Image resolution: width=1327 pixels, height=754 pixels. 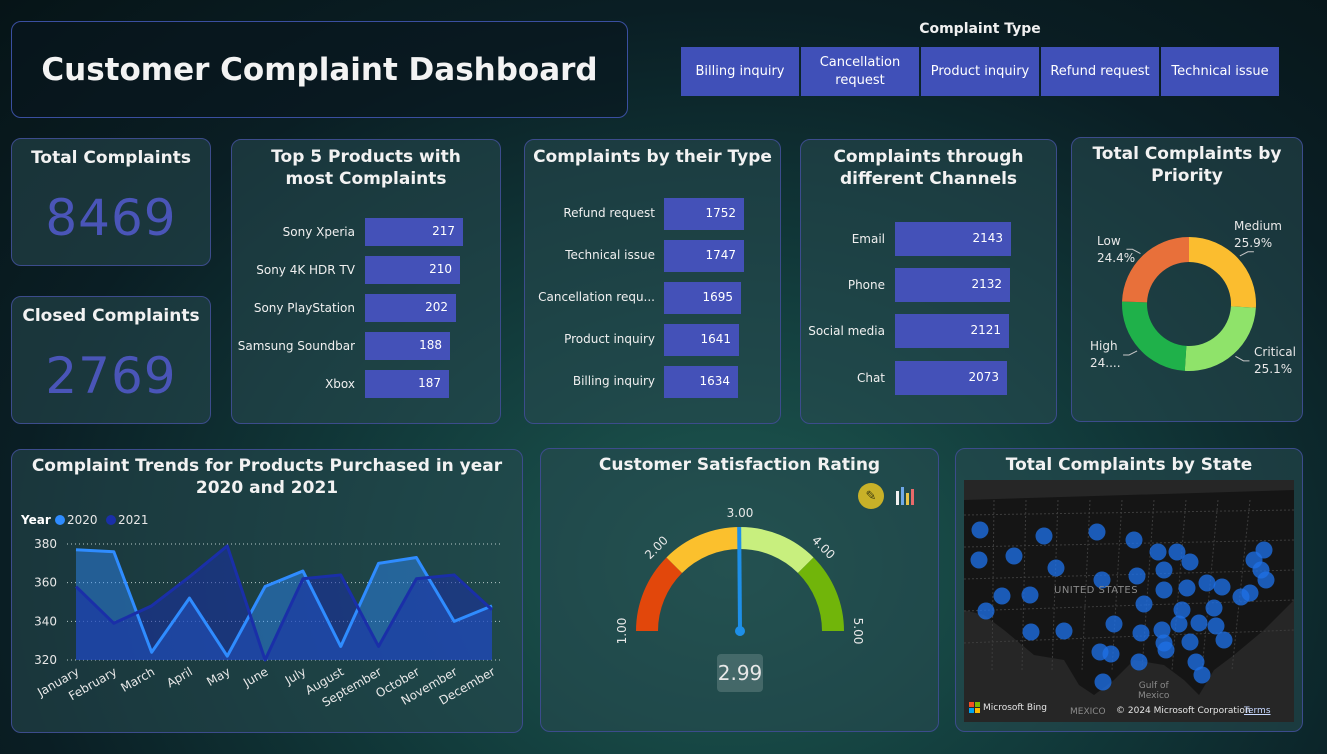 What do you see at coordinates (952, 331) in the screenshot?
I see `bar: 2121` at bounding box center [952, 331].